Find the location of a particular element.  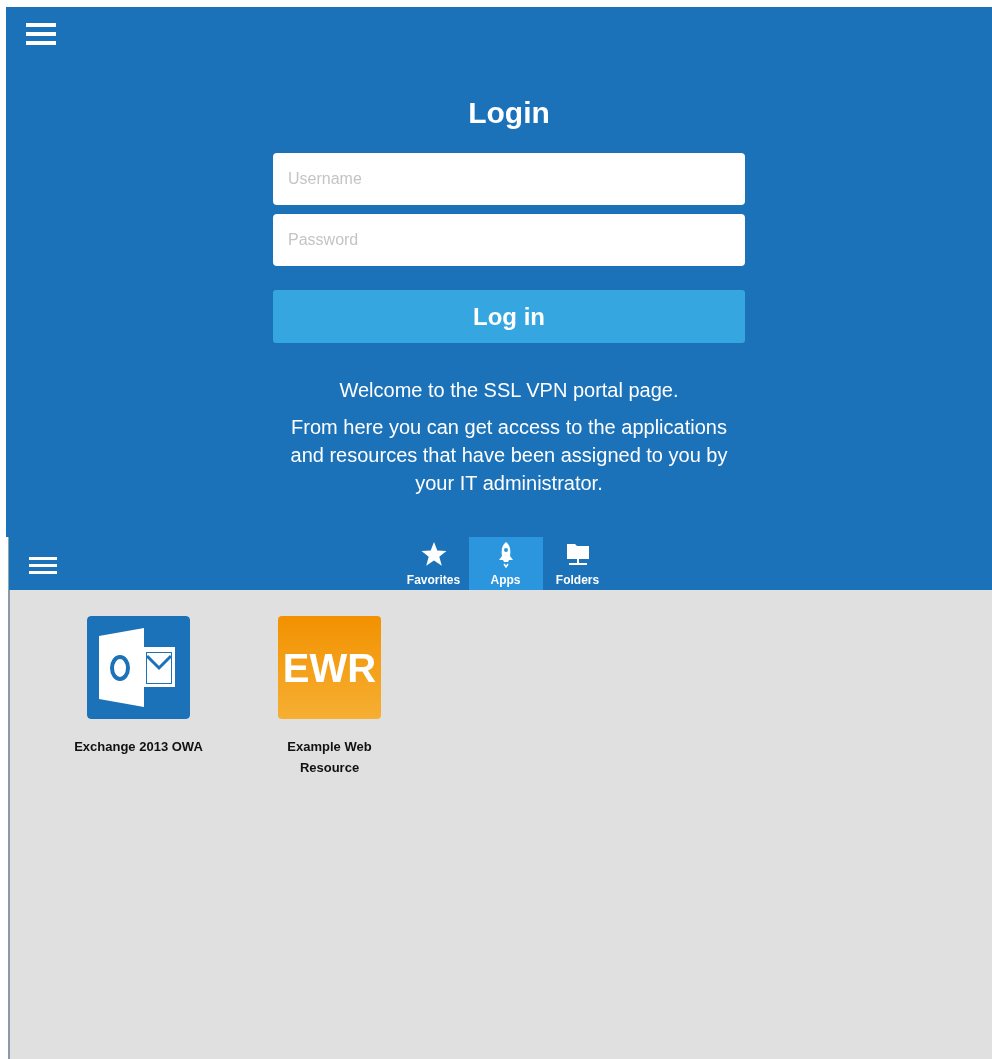

welcome-text: Welcome to the SSL VPN portal page. is located at coordinates (509, 390).